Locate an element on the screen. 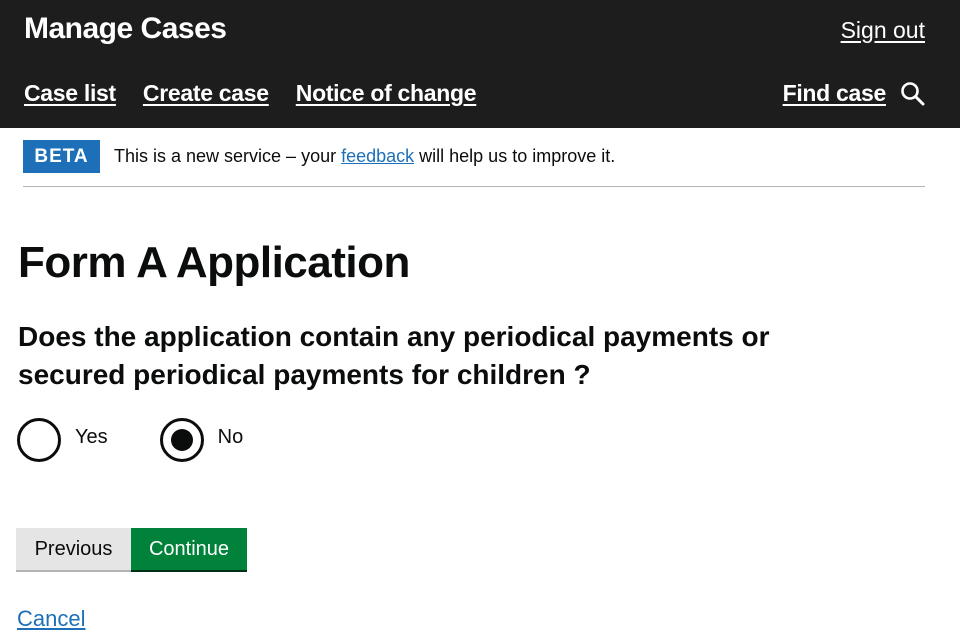 This screenshot has height=640, width=960. radio-selected-dot is located at coordinates (181, 440).